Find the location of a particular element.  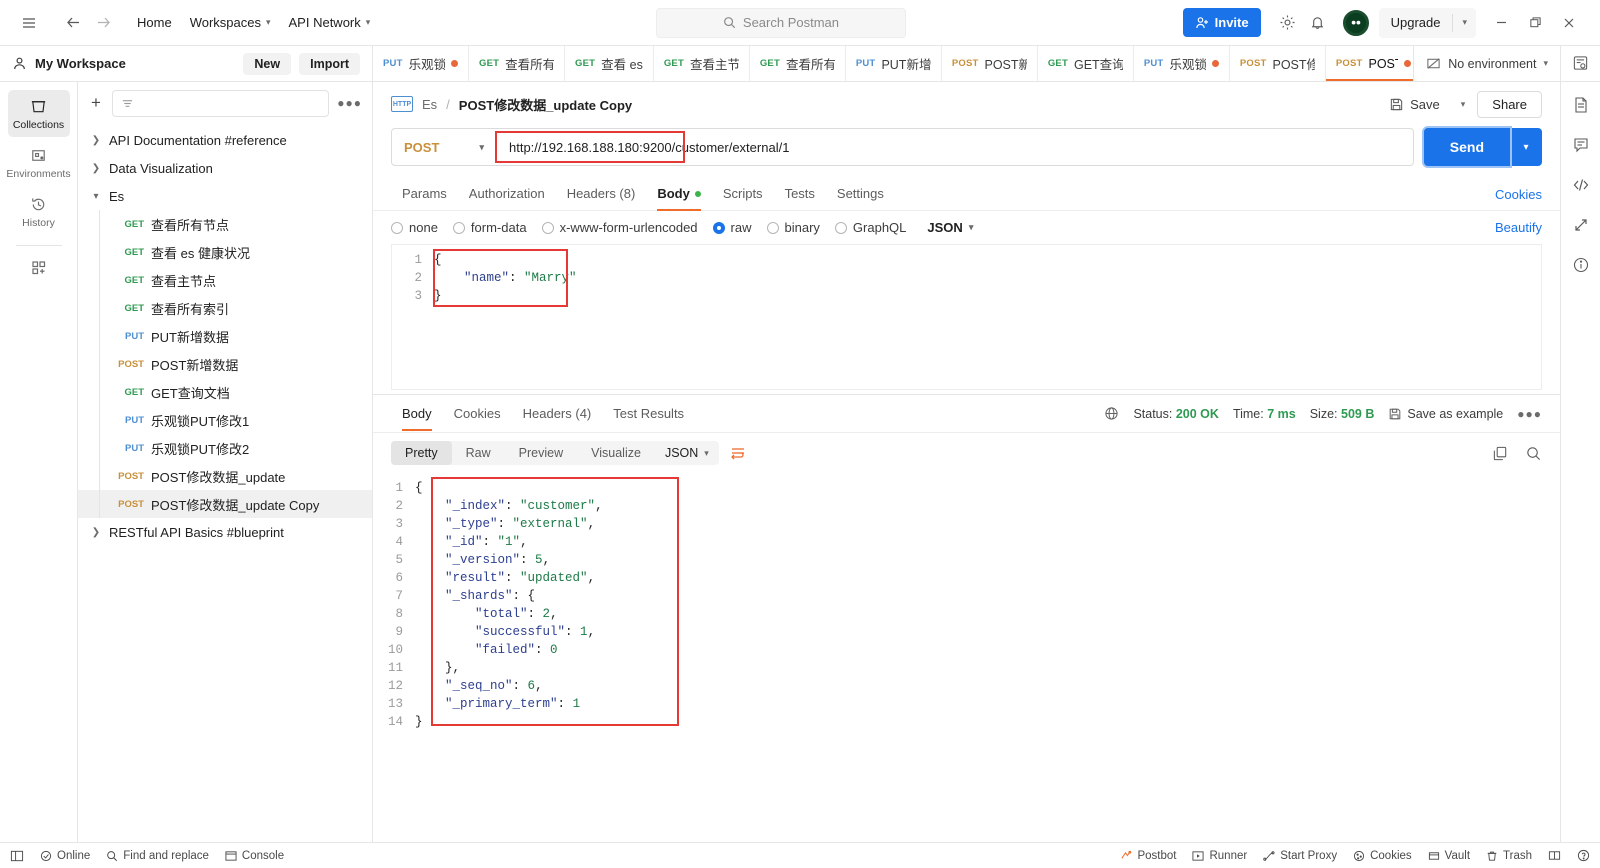

body-format-selector: JSON ▾ is located at coordinates (950, 227).